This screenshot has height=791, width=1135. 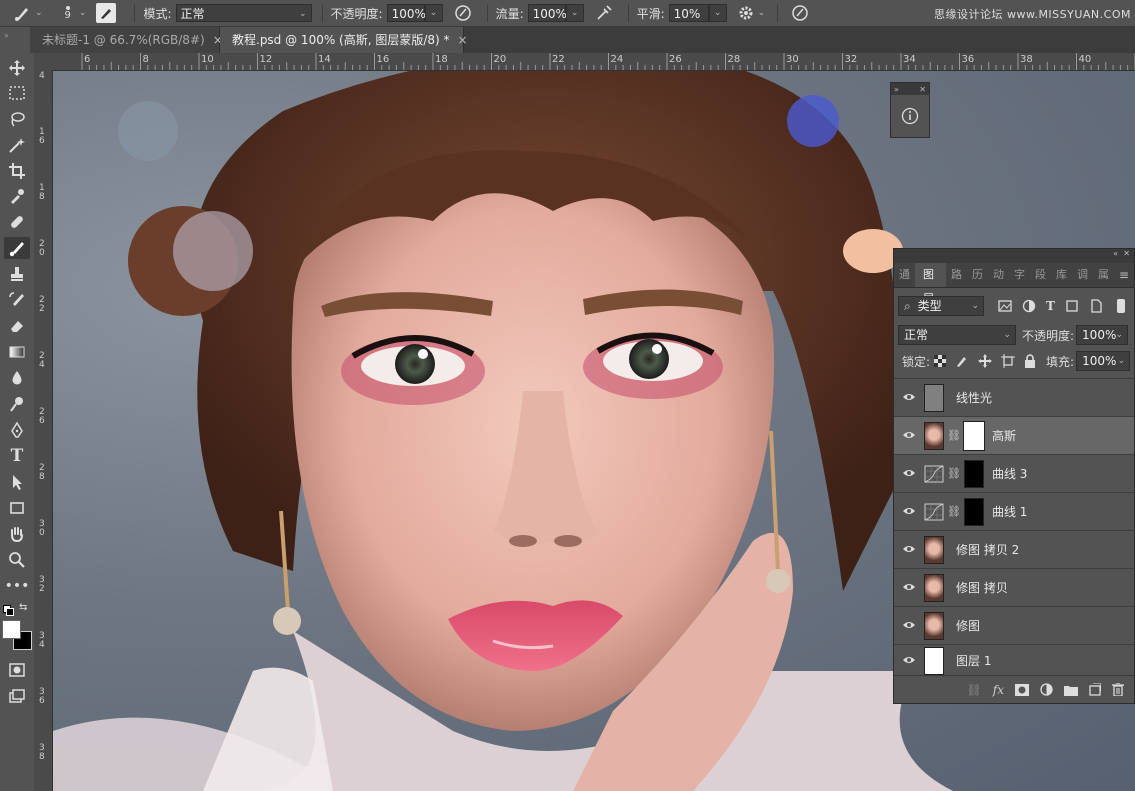 What do you see at coordinates (17, 534) in the screenshot?
I see `hand-tool` at bounding box center [17, 534].